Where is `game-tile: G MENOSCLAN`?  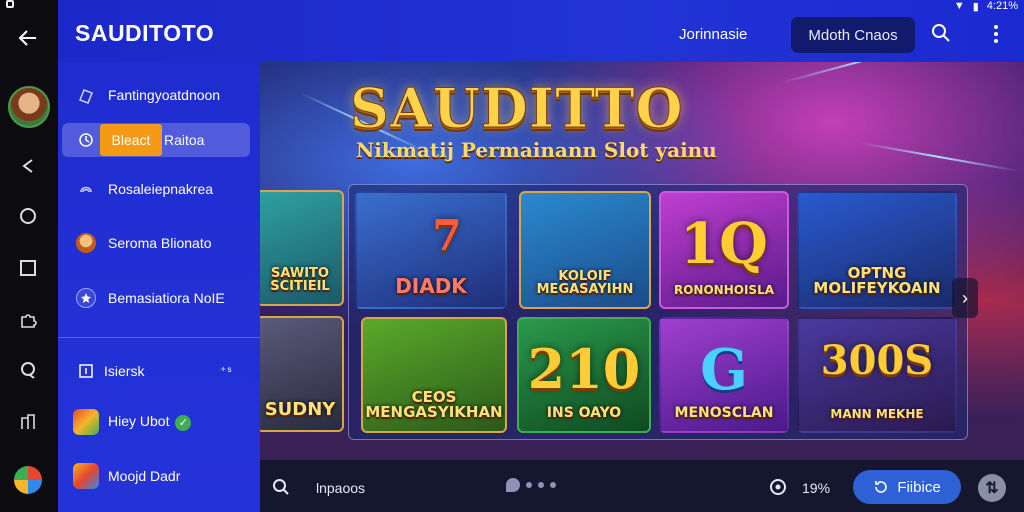 game-tile: G MENOSCLAN is located at coordinates (724, 375).